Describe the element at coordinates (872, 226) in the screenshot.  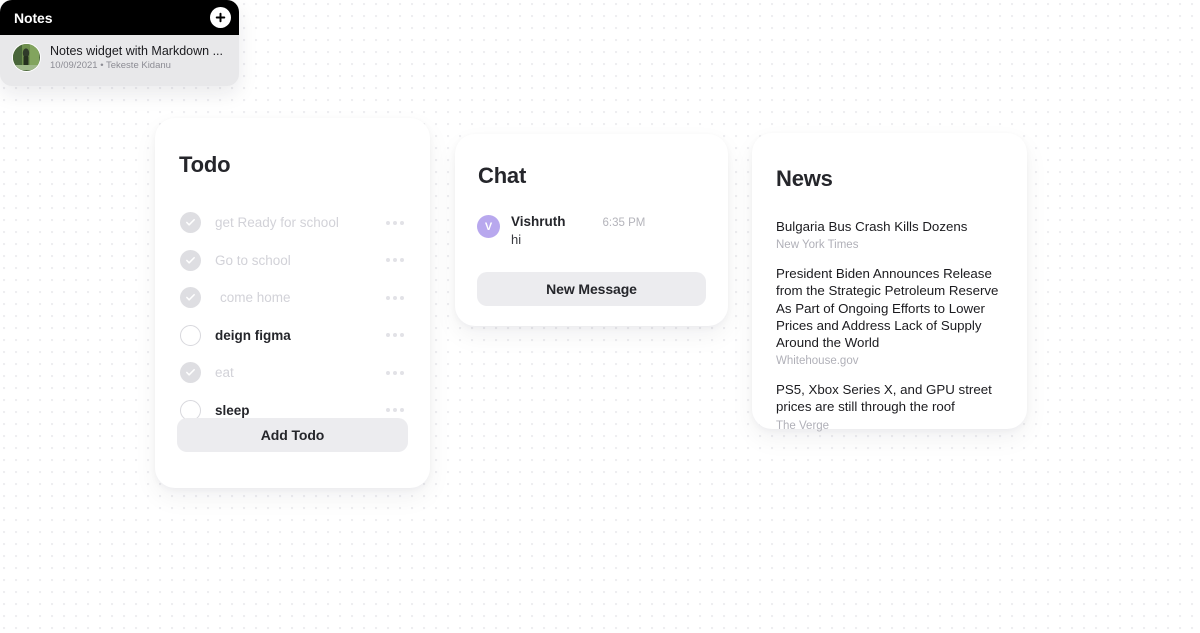
I see `news-headline: Bulgaria Bus Crash Kills Dozens` at that location.